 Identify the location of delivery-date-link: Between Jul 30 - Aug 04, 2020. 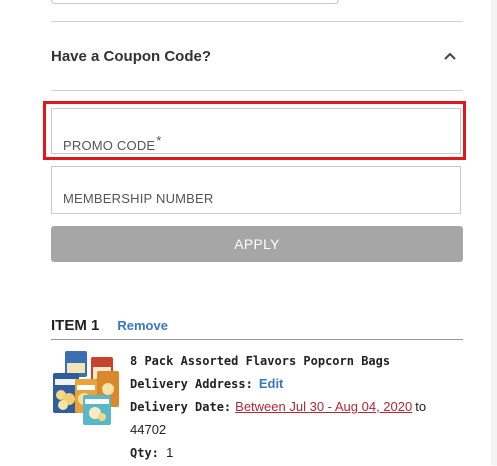
(323, 406).